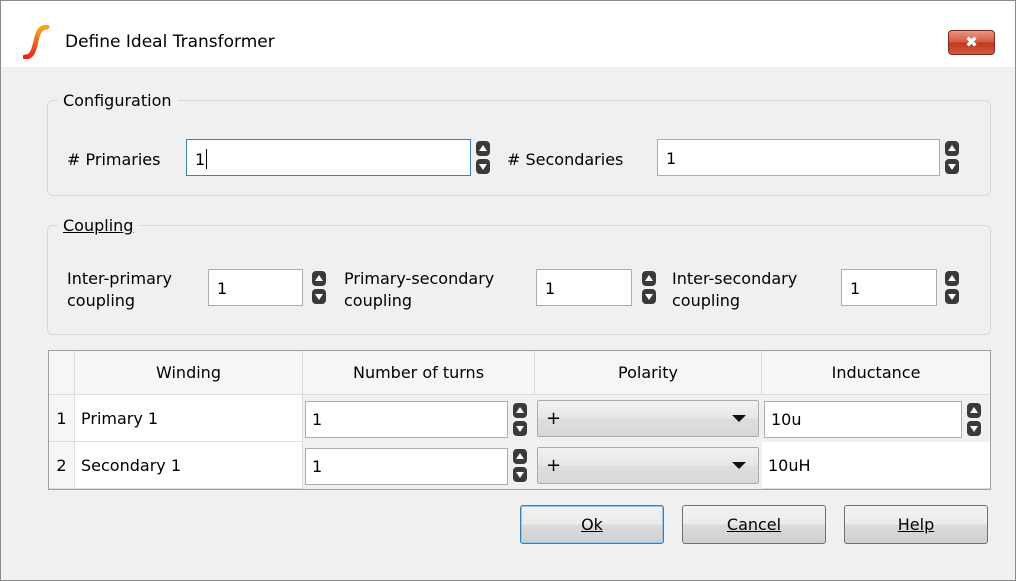 This screenshot has height=581, width=1016. Describe the element at coordinates (62, 418) in the screenshot. I see `row-number: 1` at that location.